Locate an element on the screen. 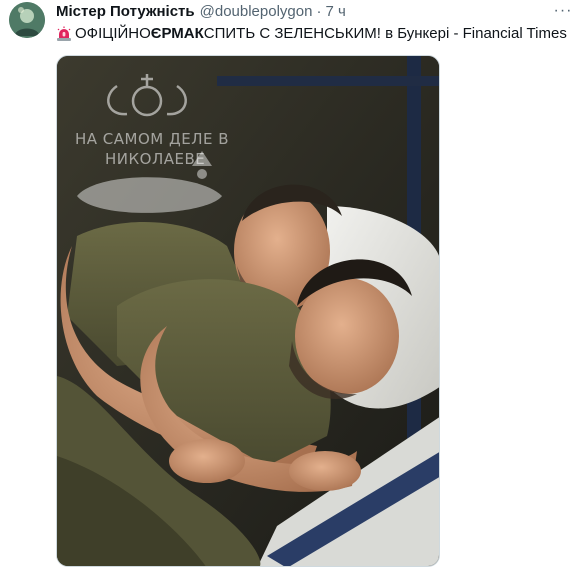 The image size is (586, 573). siren-emoji-icon is located at coordinates (64, 33).